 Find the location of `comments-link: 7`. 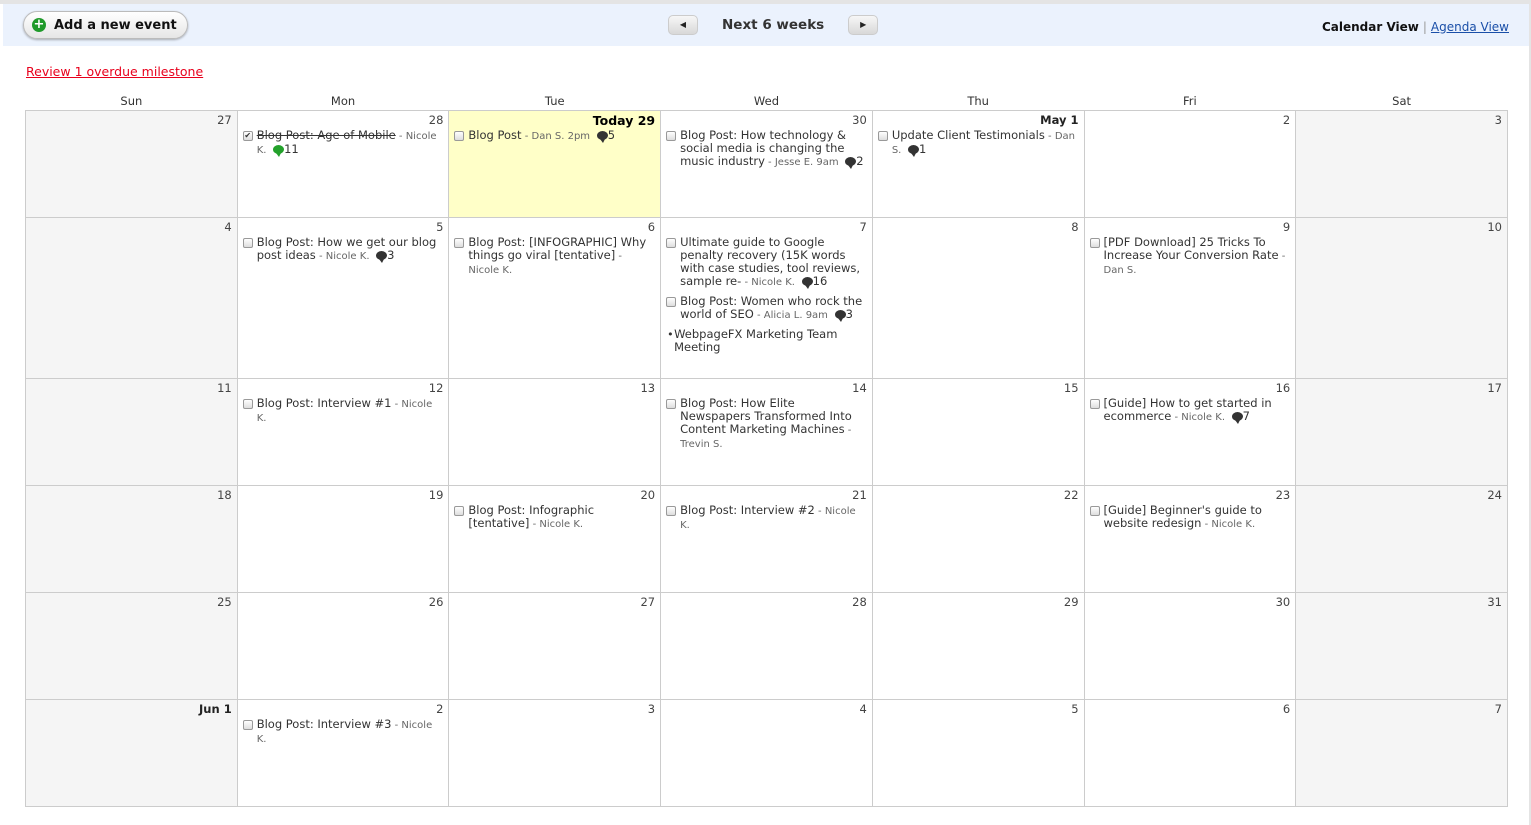

comments-link: 7 is located at coordinates (1239, 417).